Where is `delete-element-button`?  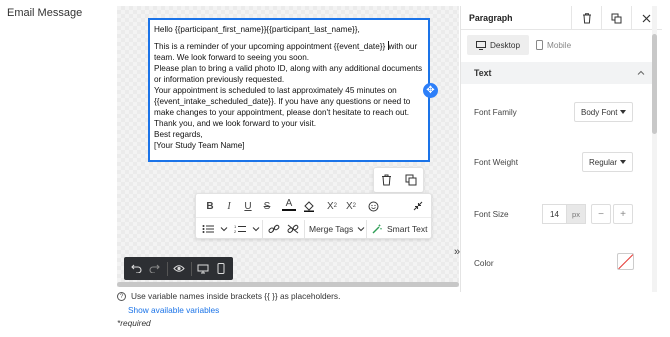 delete-element-button is located at coordinates (586, 18).